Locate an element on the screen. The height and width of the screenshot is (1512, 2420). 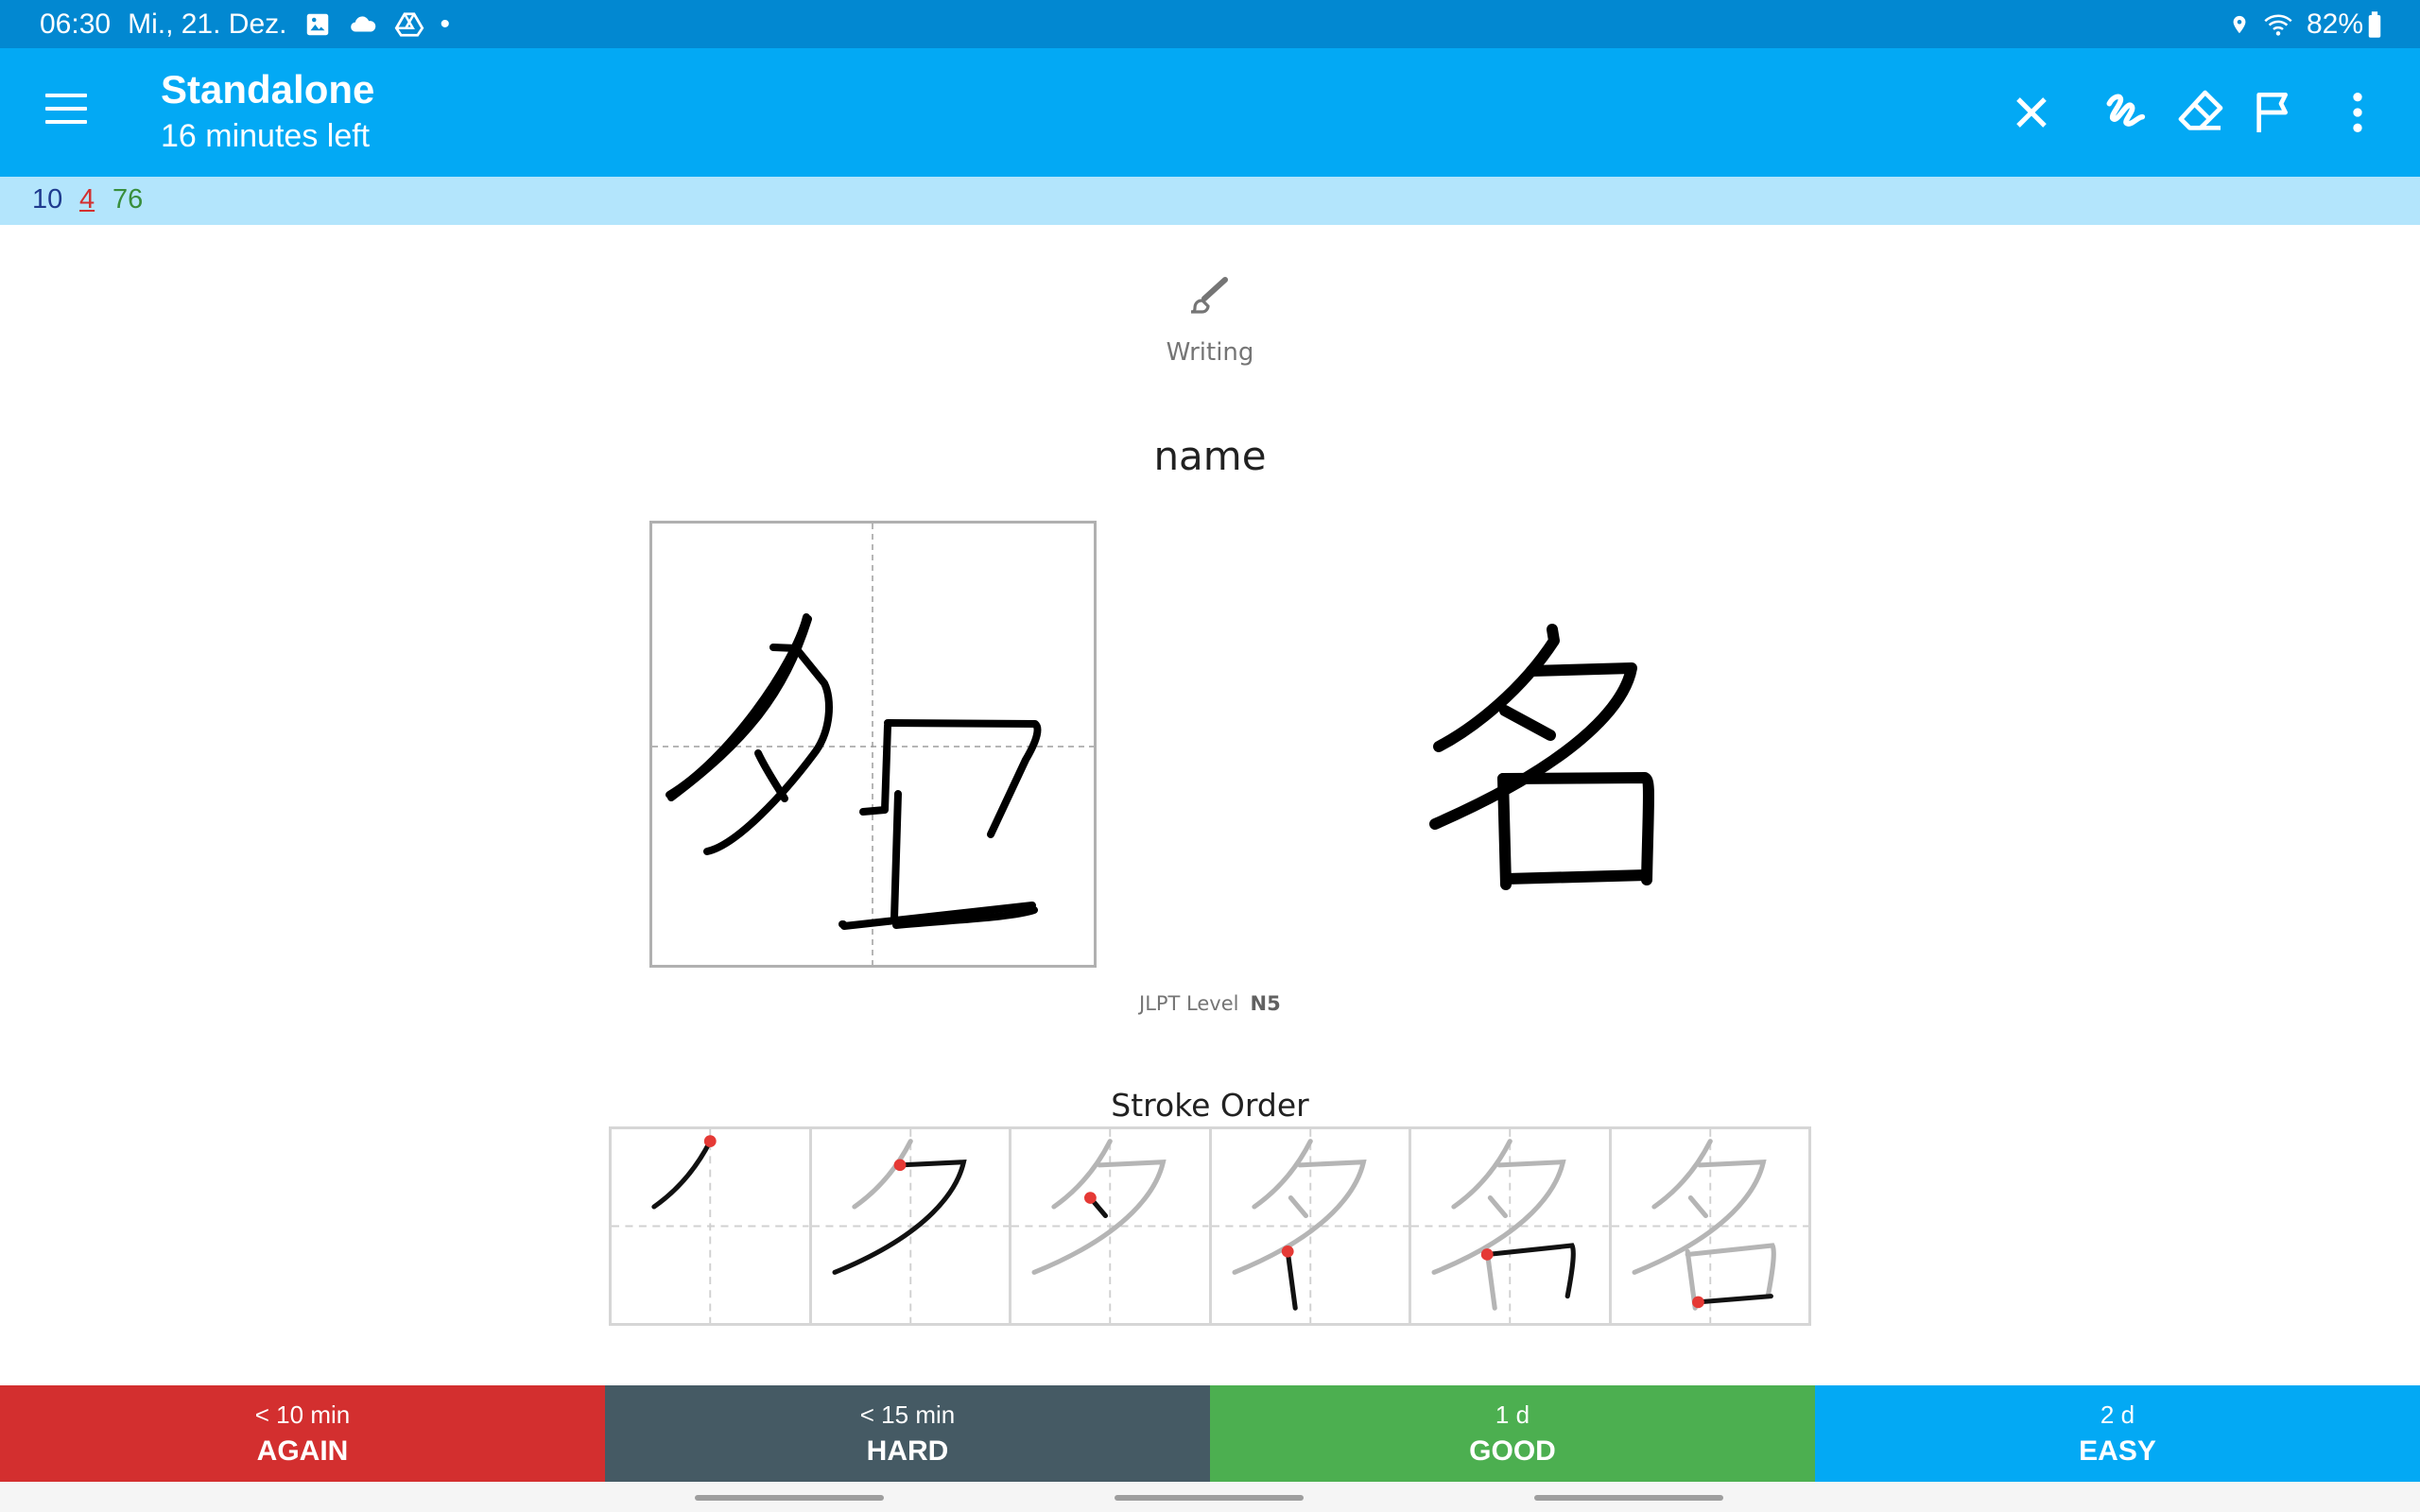
nav-handle-center is located at coordinates (1210, 1498).